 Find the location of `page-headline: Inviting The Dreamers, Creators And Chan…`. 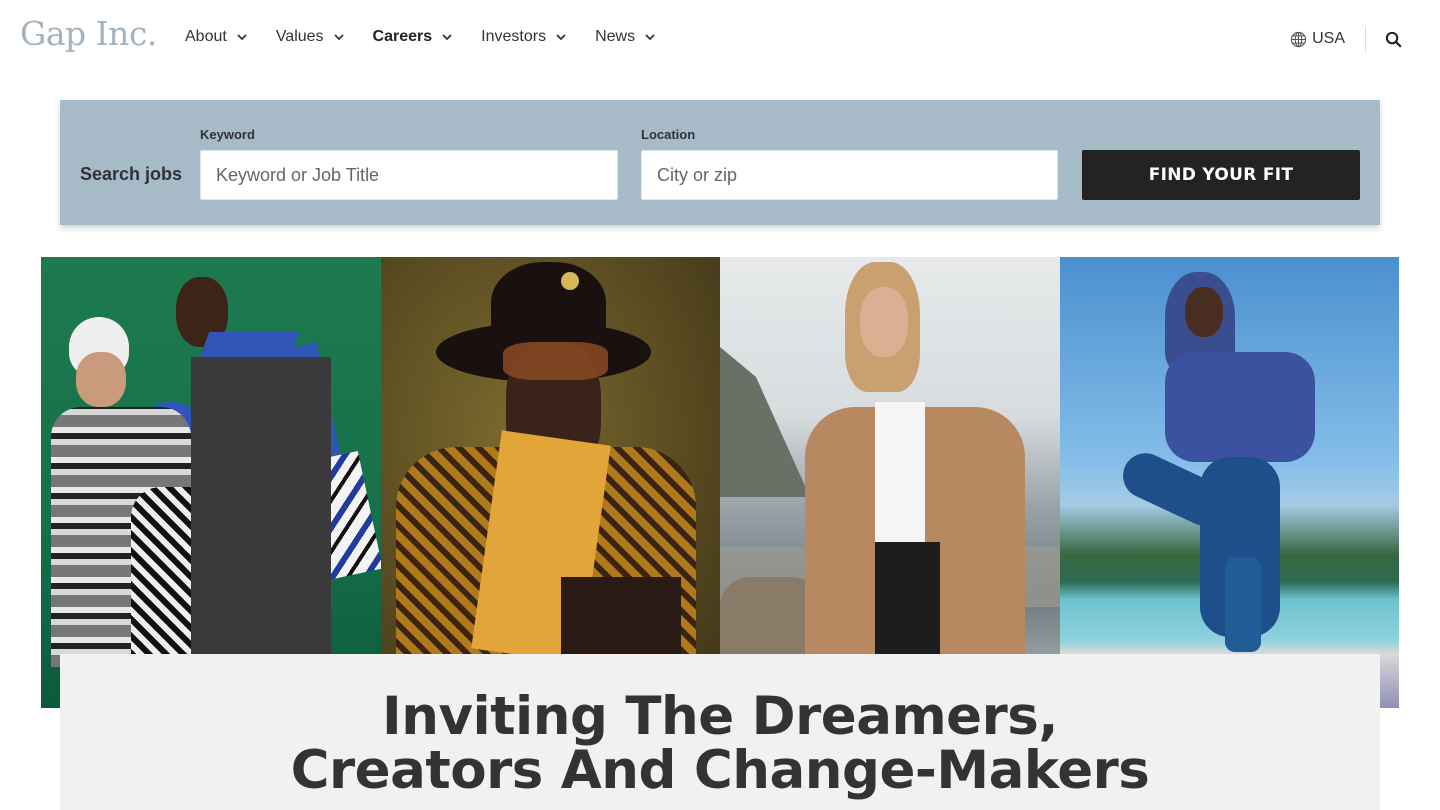

page-headline: Inviting The Dreamers, Creators And Chan… is located at coordinates (720, 744).